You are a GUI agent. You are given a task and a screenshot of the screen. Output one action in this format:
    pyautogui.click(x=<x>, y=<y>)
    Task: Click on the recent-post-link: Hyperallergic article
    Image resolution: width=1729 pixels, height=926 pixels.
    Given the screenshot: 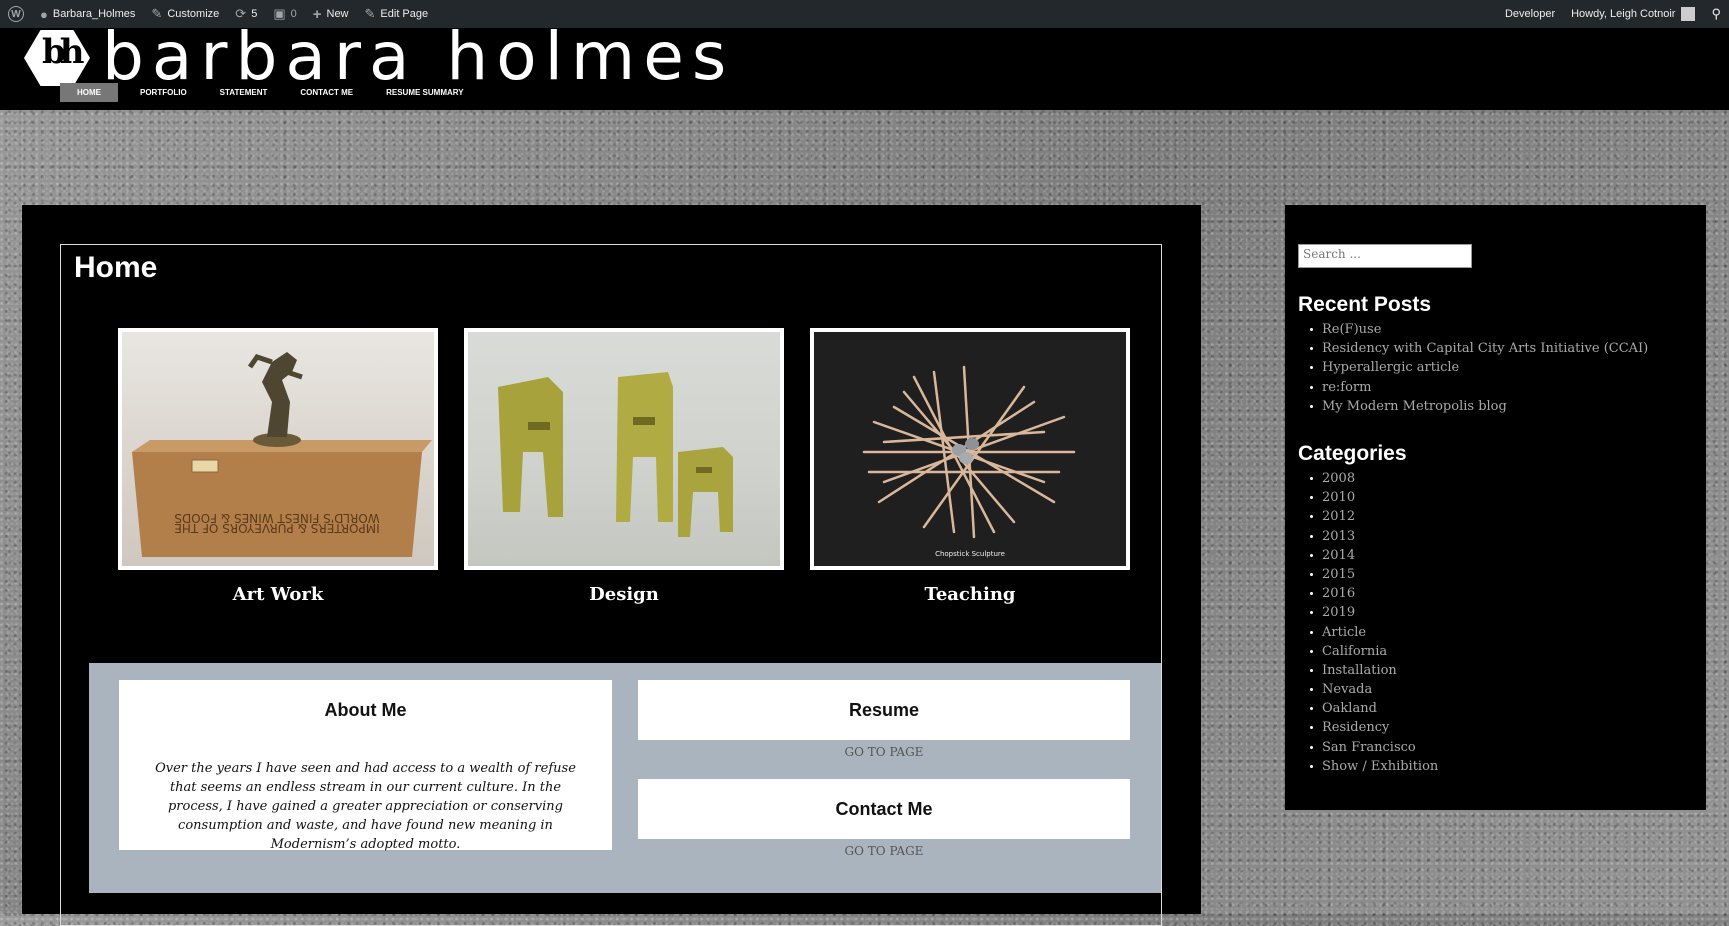 What is the action you would take?
    pyautogui.click(x=1478, y=367)
    